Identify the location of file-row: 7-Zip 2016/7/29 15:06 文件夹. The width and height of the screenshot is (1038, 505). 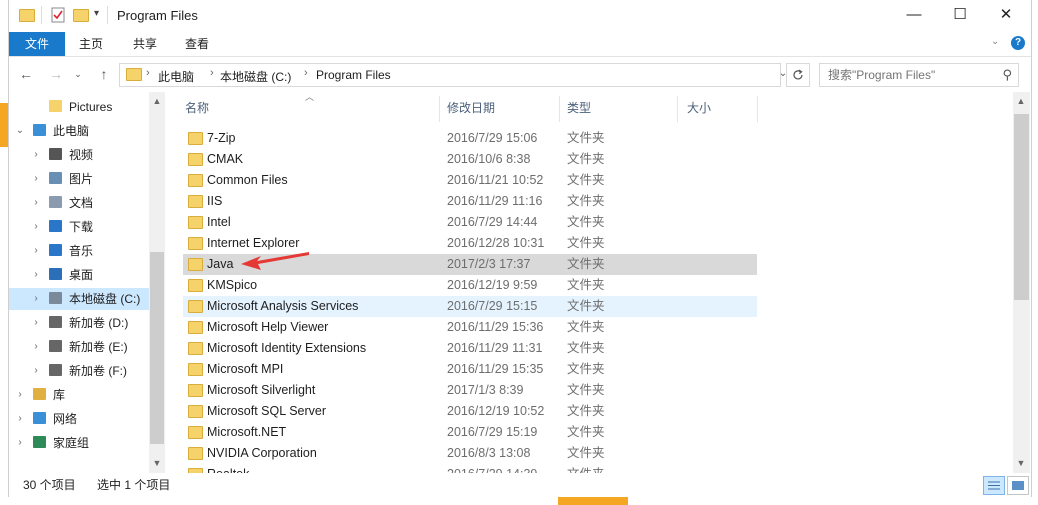
(470, 138).